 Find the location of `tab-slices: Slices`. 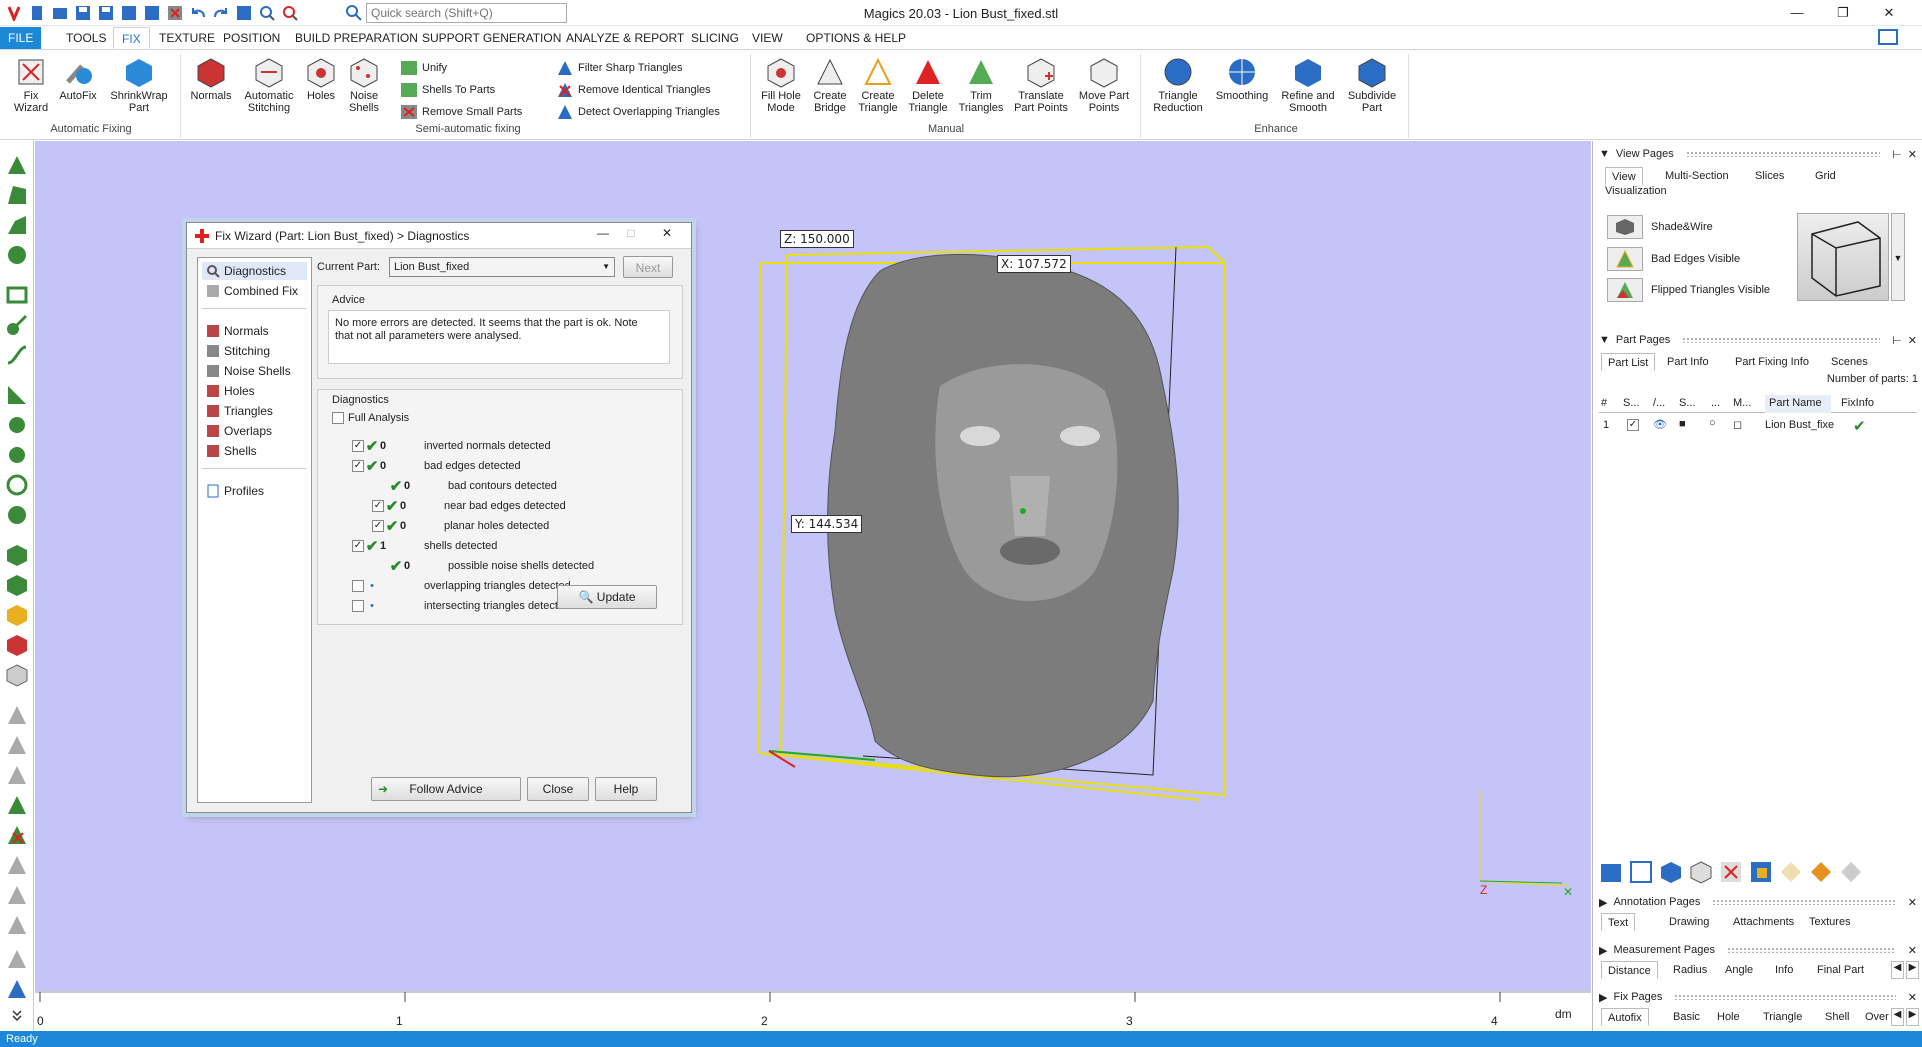

tab-slices: Slices is located at coordinates (1769, 176).